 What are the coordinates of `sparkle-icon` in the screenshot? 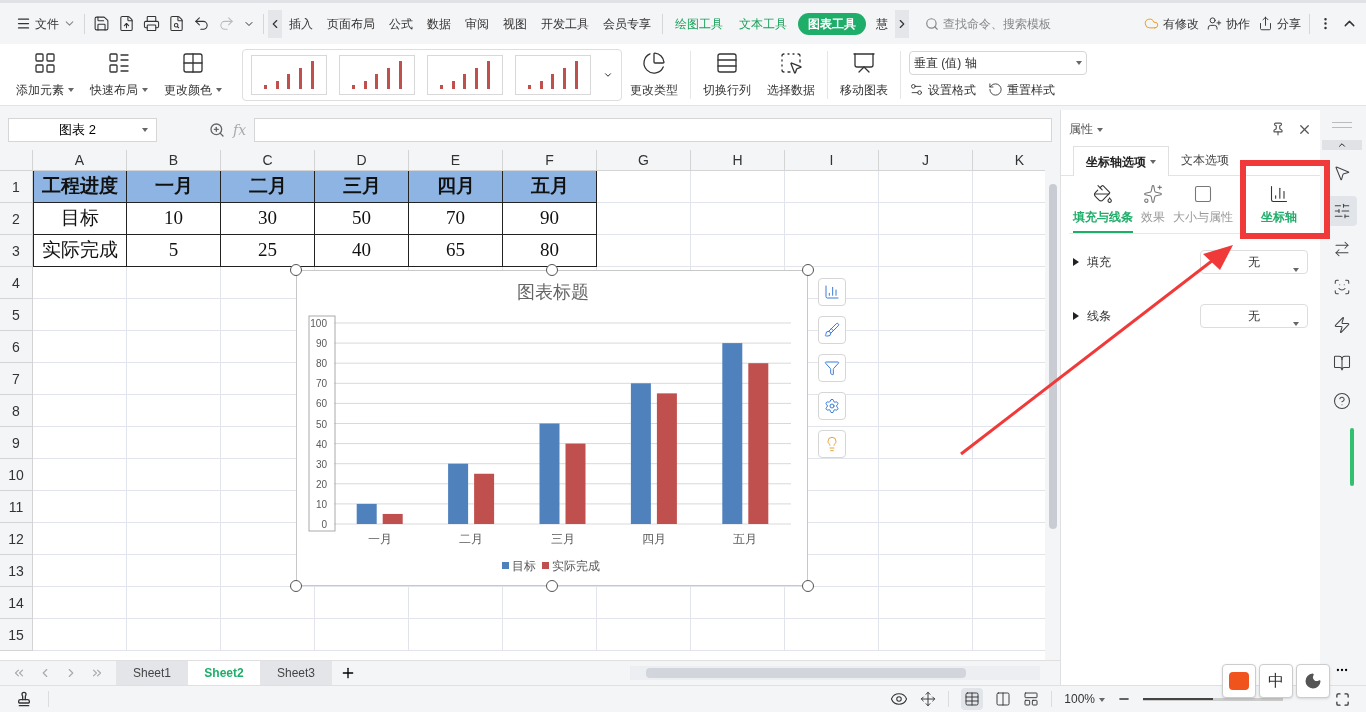 It's located at (1153, 194).